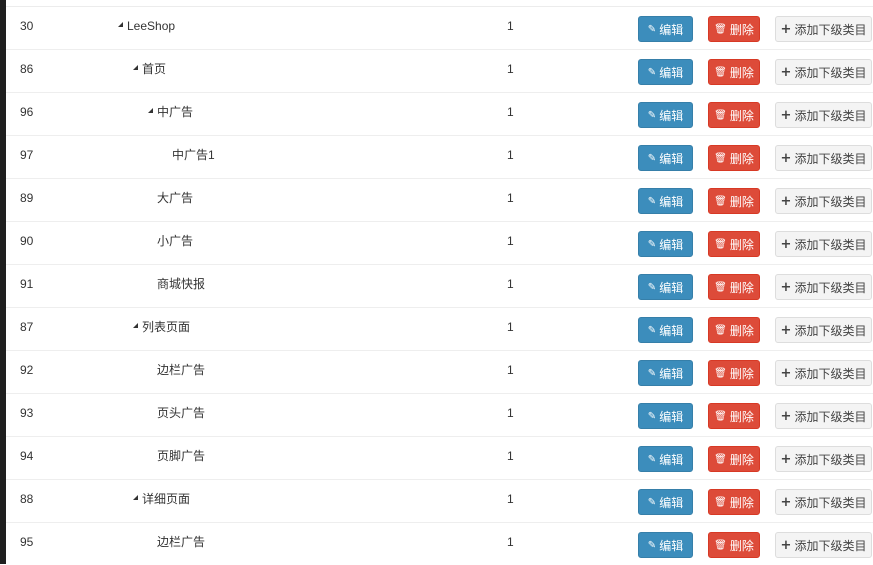 This screenshot has height=565, width=873. Describe the element at coordinates (151, 26) in the screenshot. I see `category-name: LeeShop` at that location.